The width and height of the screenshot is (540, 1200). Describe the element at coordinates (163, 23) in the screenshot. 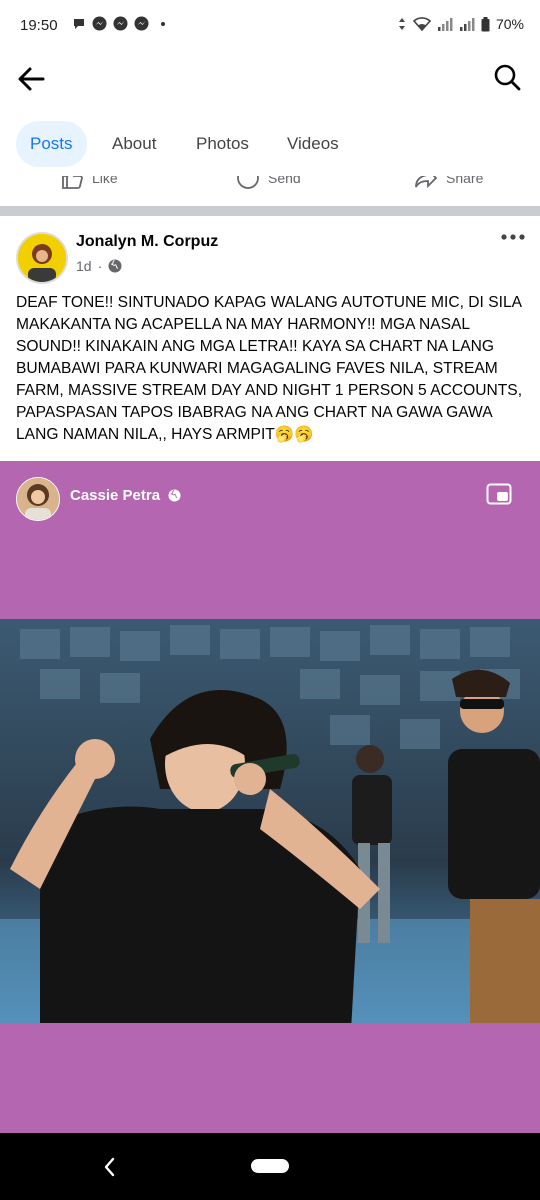

I see `dot-icon` at that location.